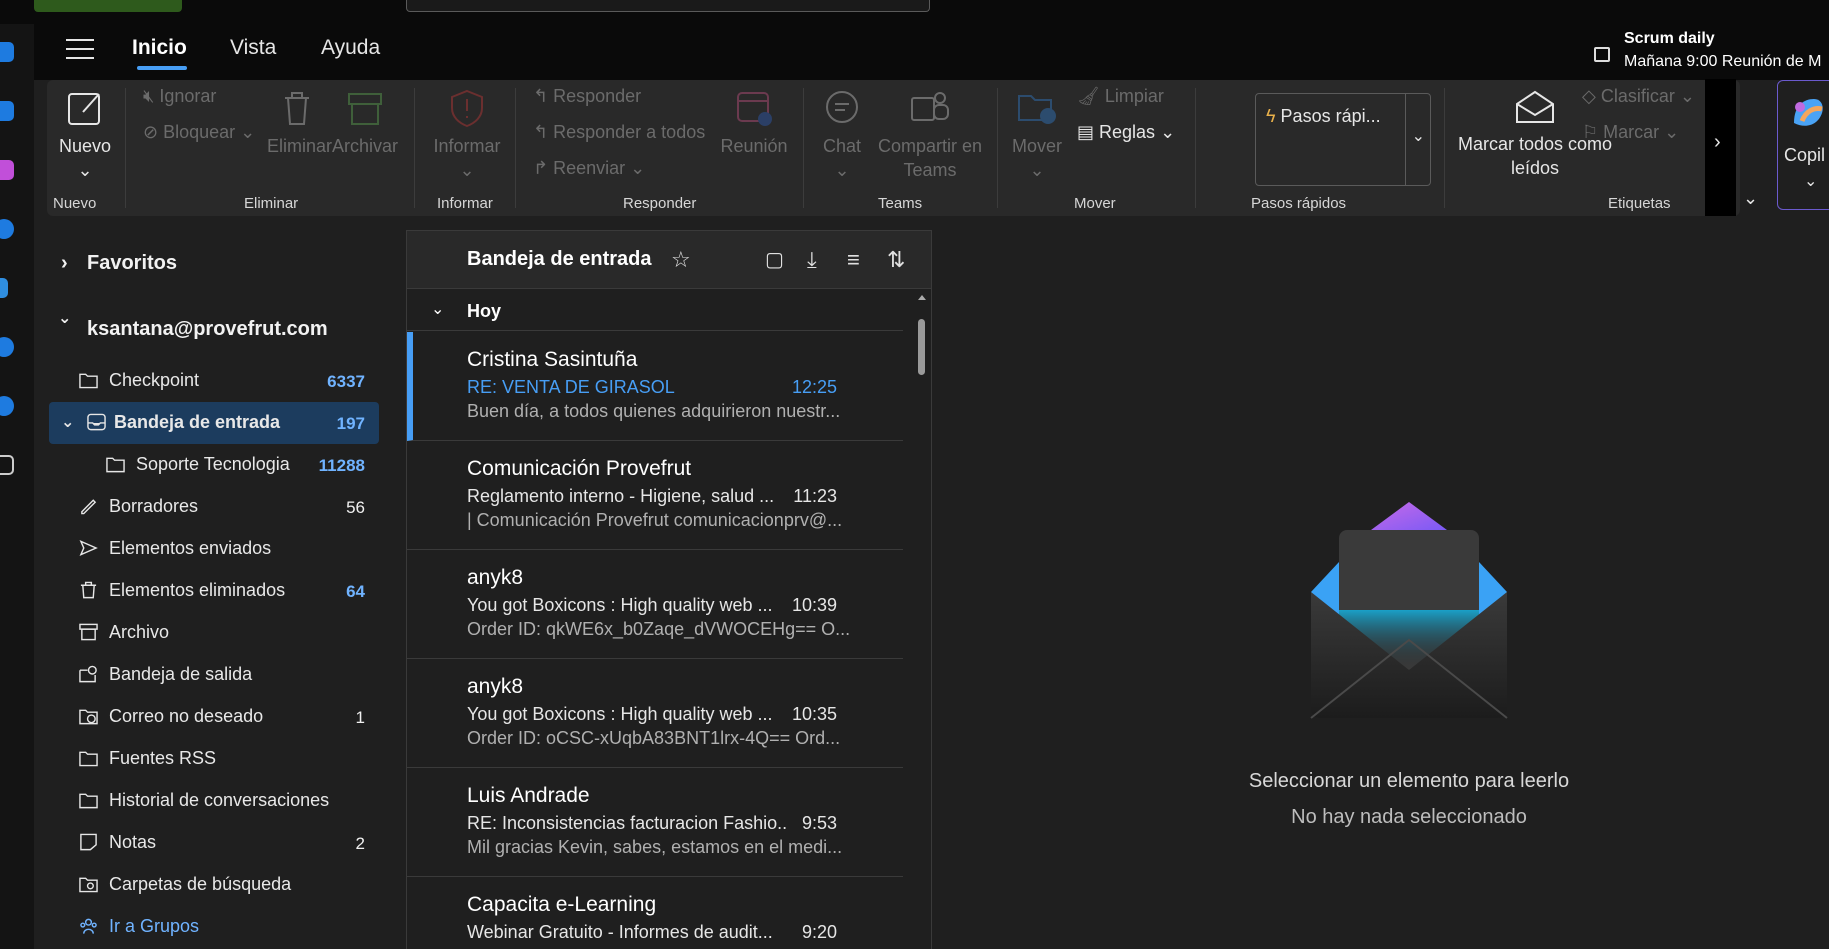  I want to click on group-label-pasos: Pasos rápidos, so click(1299, 203).